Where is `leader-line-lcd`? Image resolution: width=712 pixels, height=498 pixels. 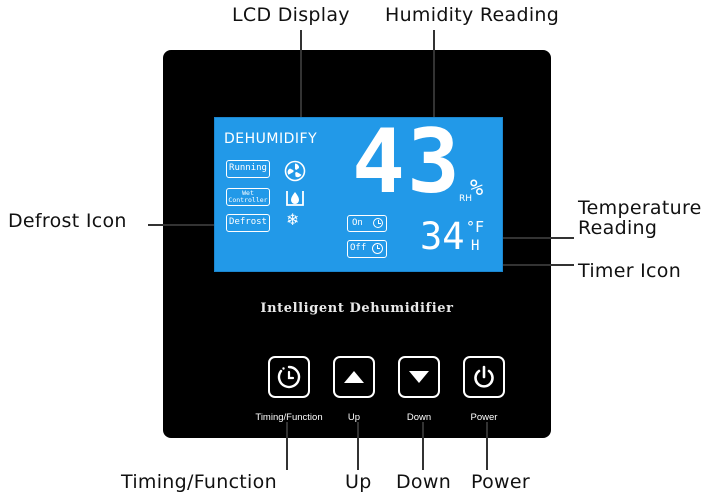
leader-line-lcd is located at coordinates (301, 79).